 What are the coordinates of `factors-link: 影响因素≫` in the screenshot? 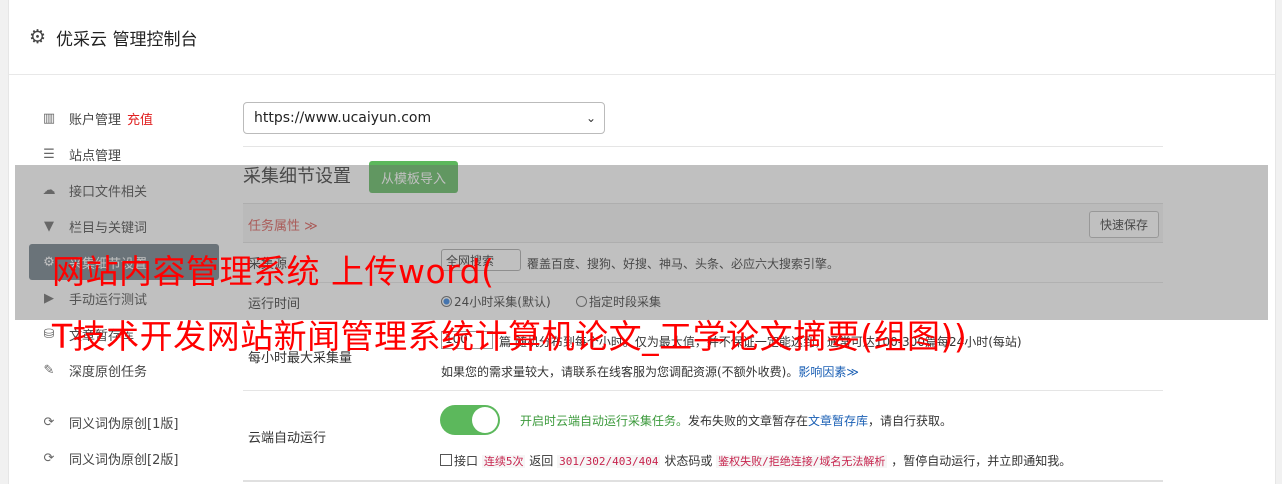 It's located at (828, 372).